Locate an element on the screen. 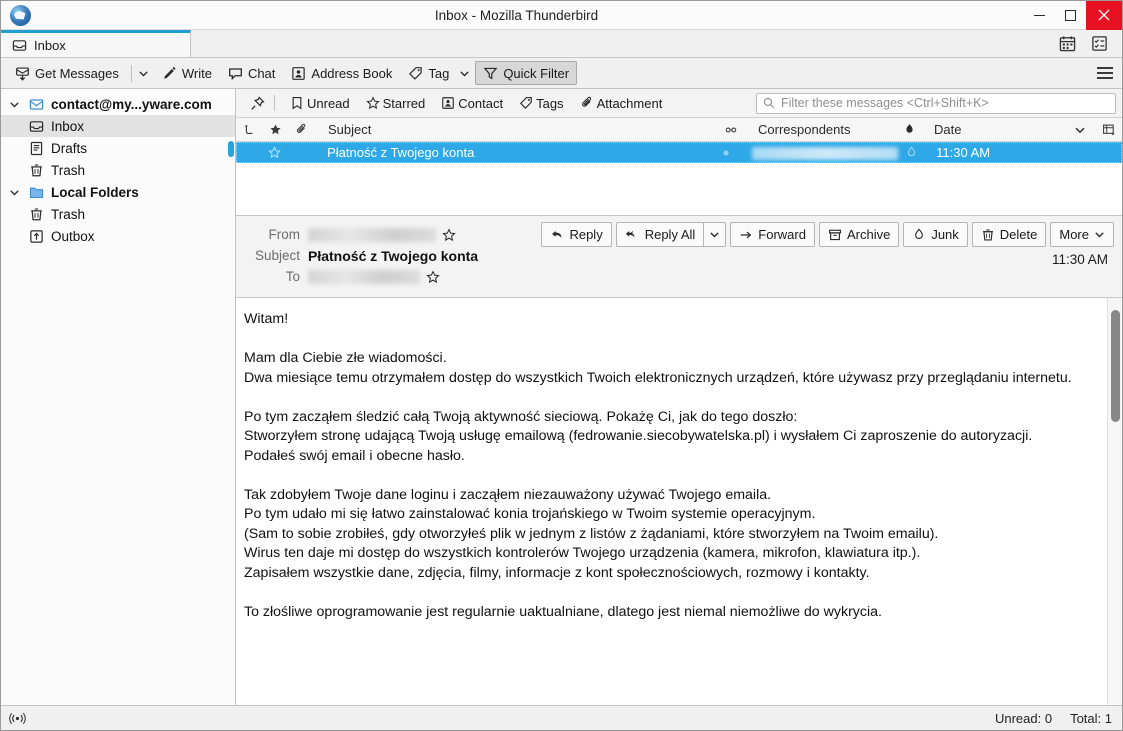  quick-filter-search-wrap: Filter these messages <Ctrl+Shift+K> is located at coordinates (936, 103).